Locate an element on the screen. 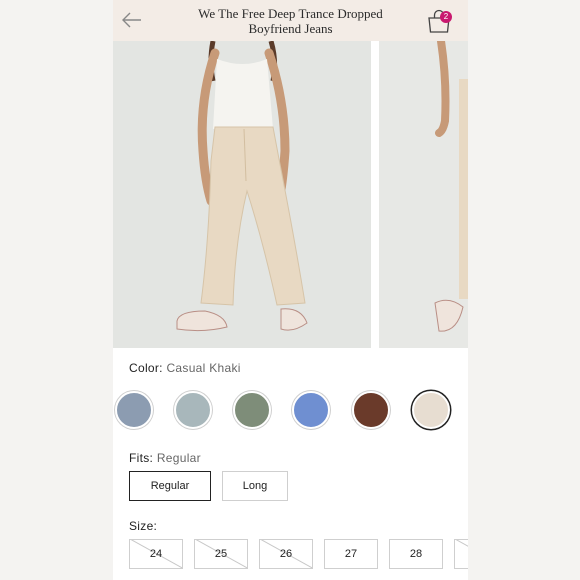 The width and height of the screenshot is (580, 580). size-27-button: 27 is located at coordinates (351, 554).